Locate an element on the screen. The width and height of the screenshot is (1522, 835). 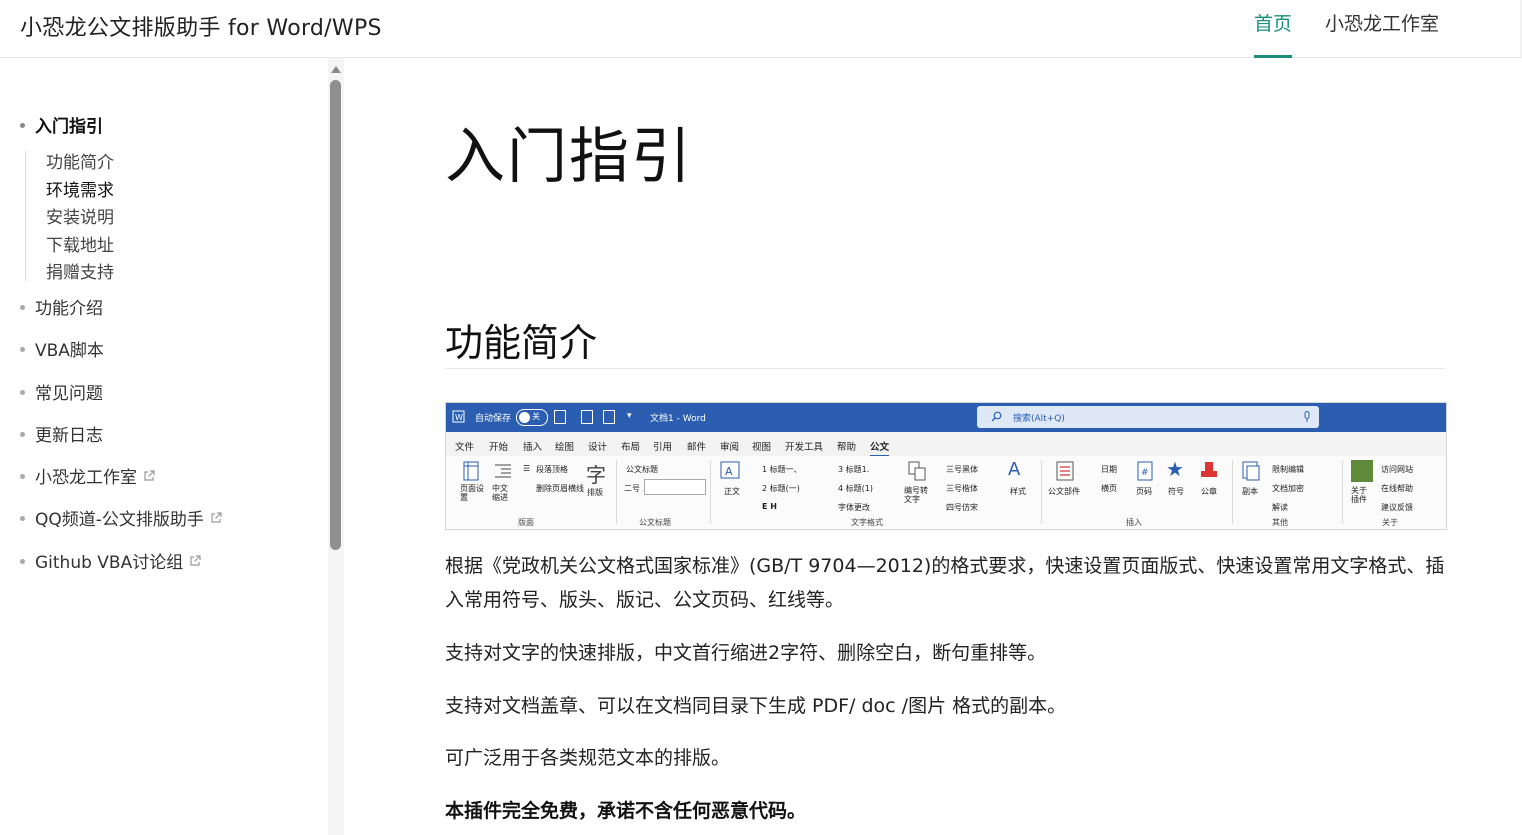
tab-draw: 绘图 is located at coordinates (564, 446).